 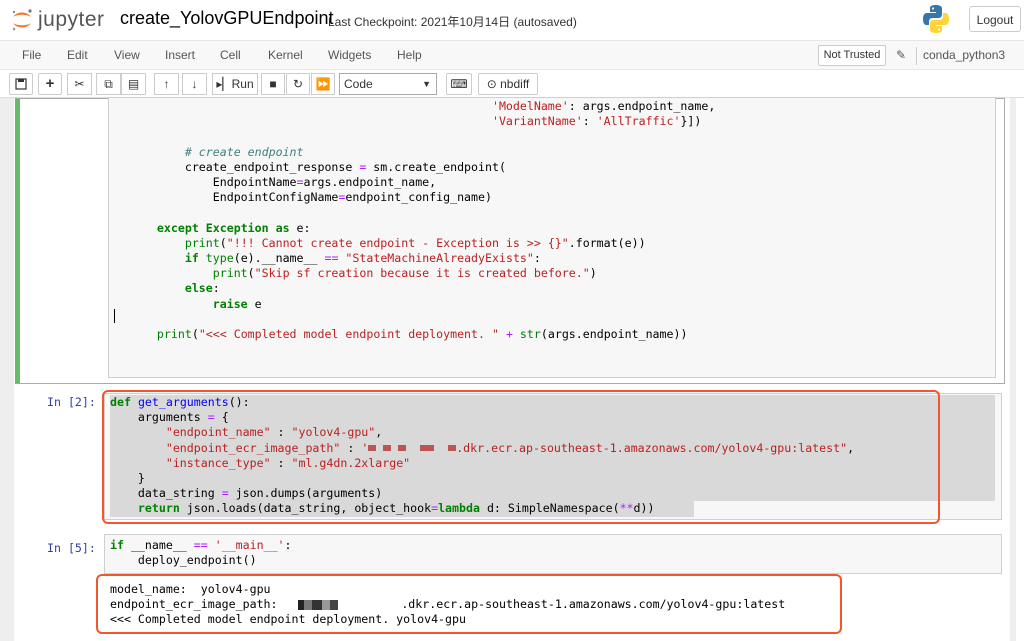 What do you see at coordinates (964, 55) in the screenshot?
I see `kernel-name: conda_python3` at bounding box center [964, 55].